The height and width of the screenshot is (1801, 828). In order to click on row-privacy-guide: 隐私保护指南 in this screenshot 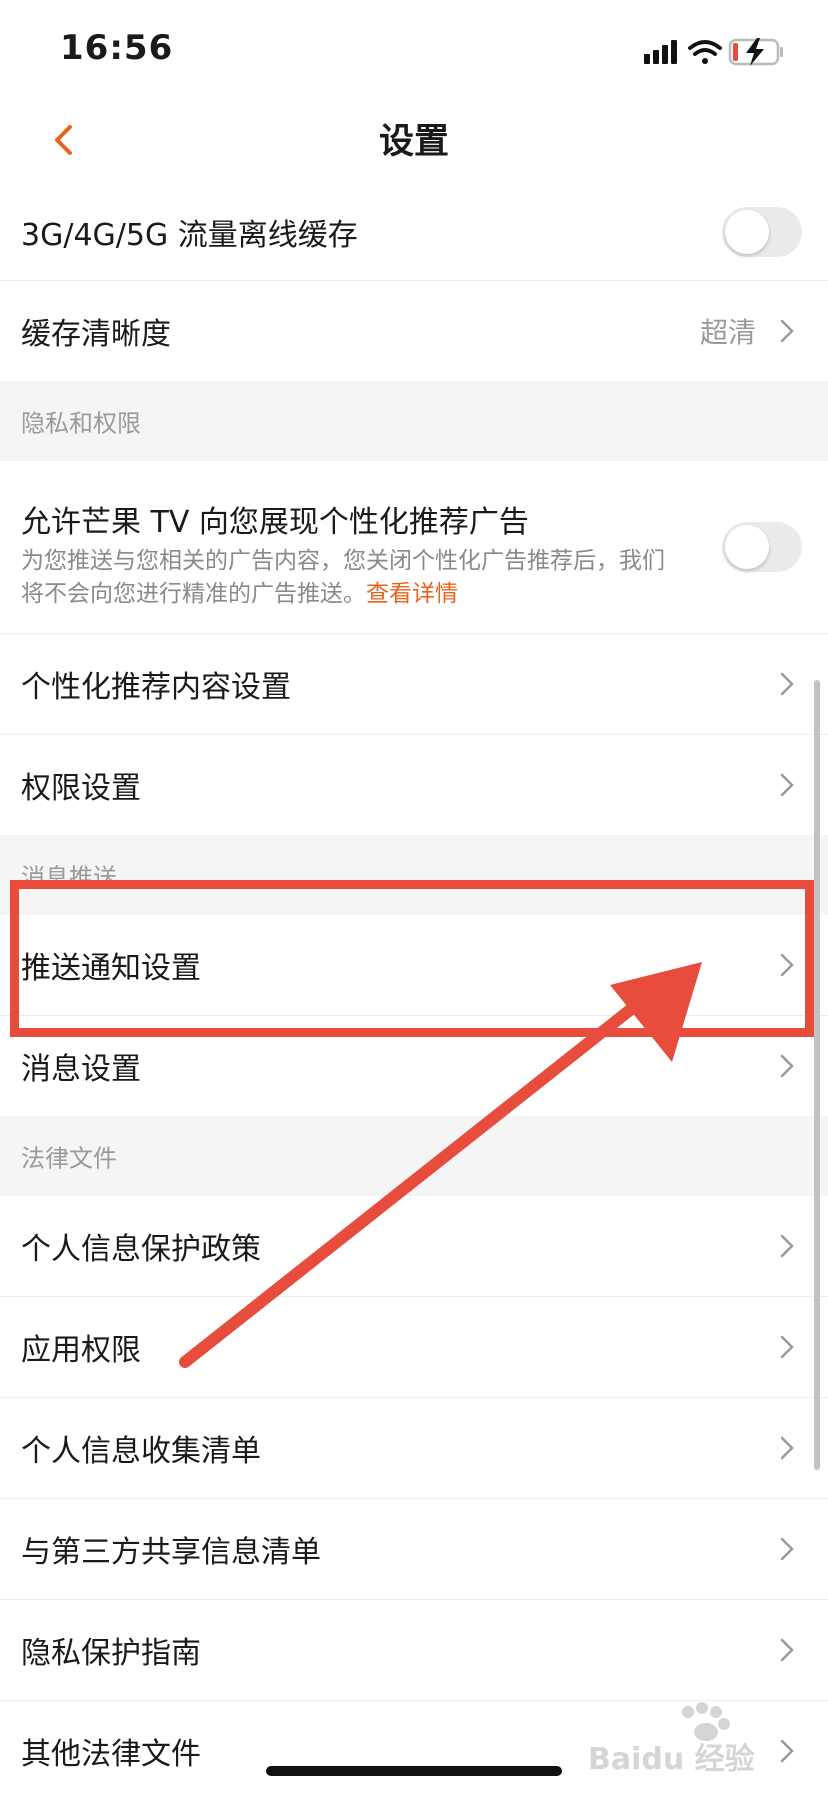, I will do `click(414, 1650)`.